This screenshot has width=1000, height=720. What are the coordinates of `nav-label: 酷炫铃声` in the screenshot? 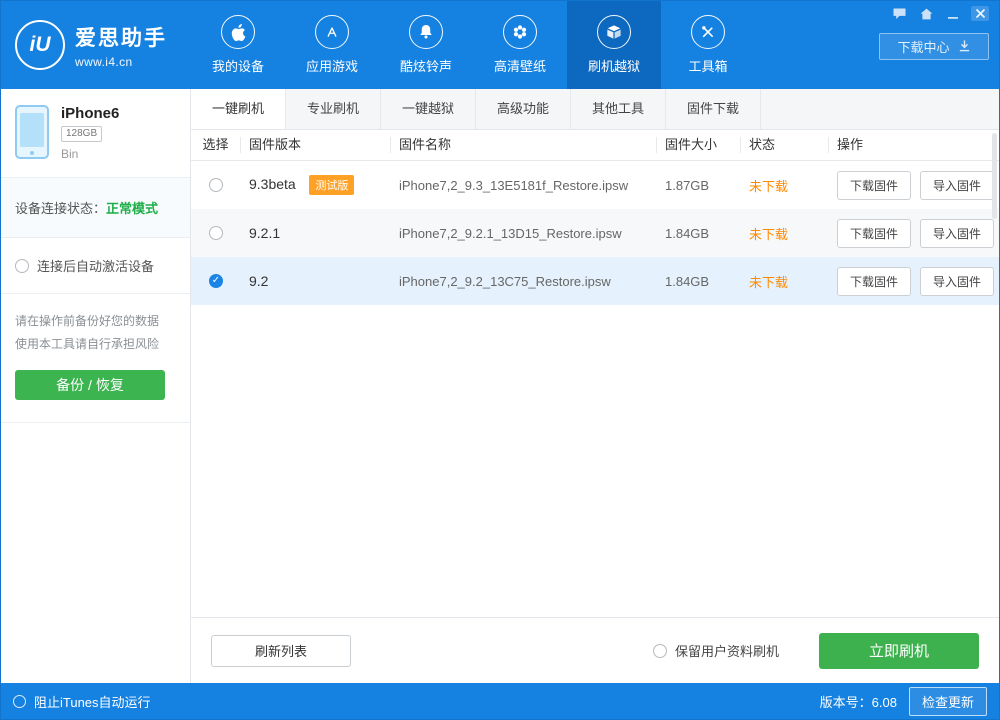 It's located at (425, 66).